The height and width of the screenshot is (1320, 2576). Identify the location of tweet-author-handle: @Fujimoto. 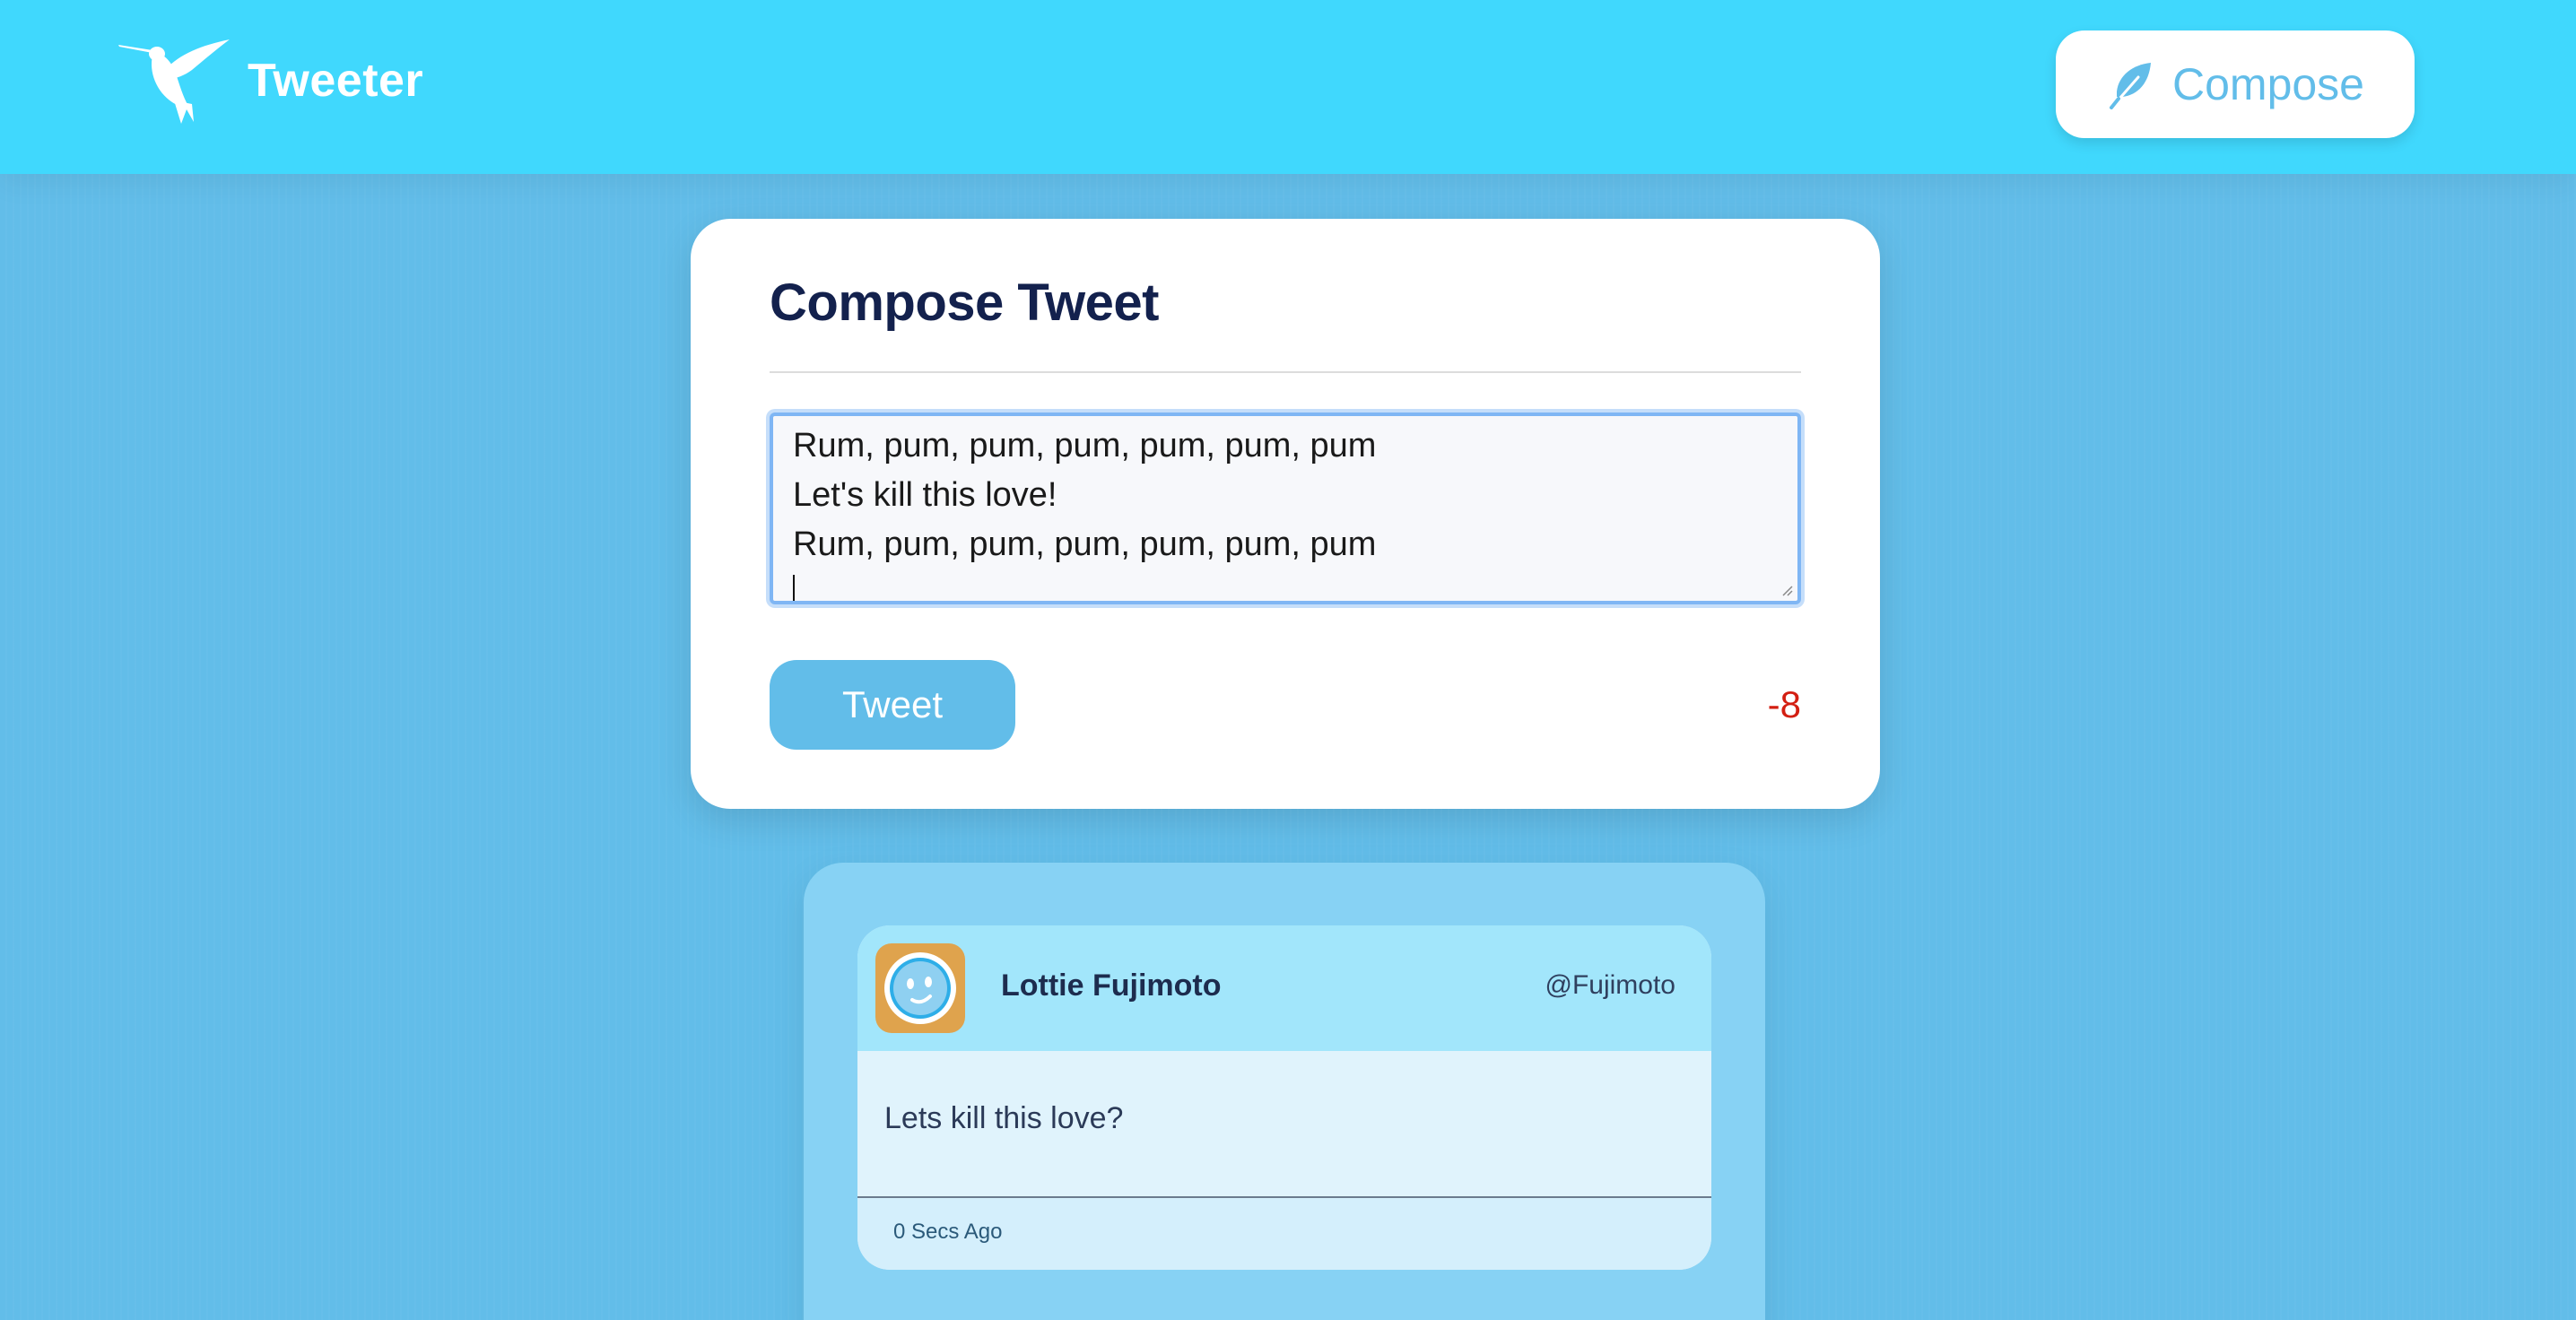
(1610, 985).